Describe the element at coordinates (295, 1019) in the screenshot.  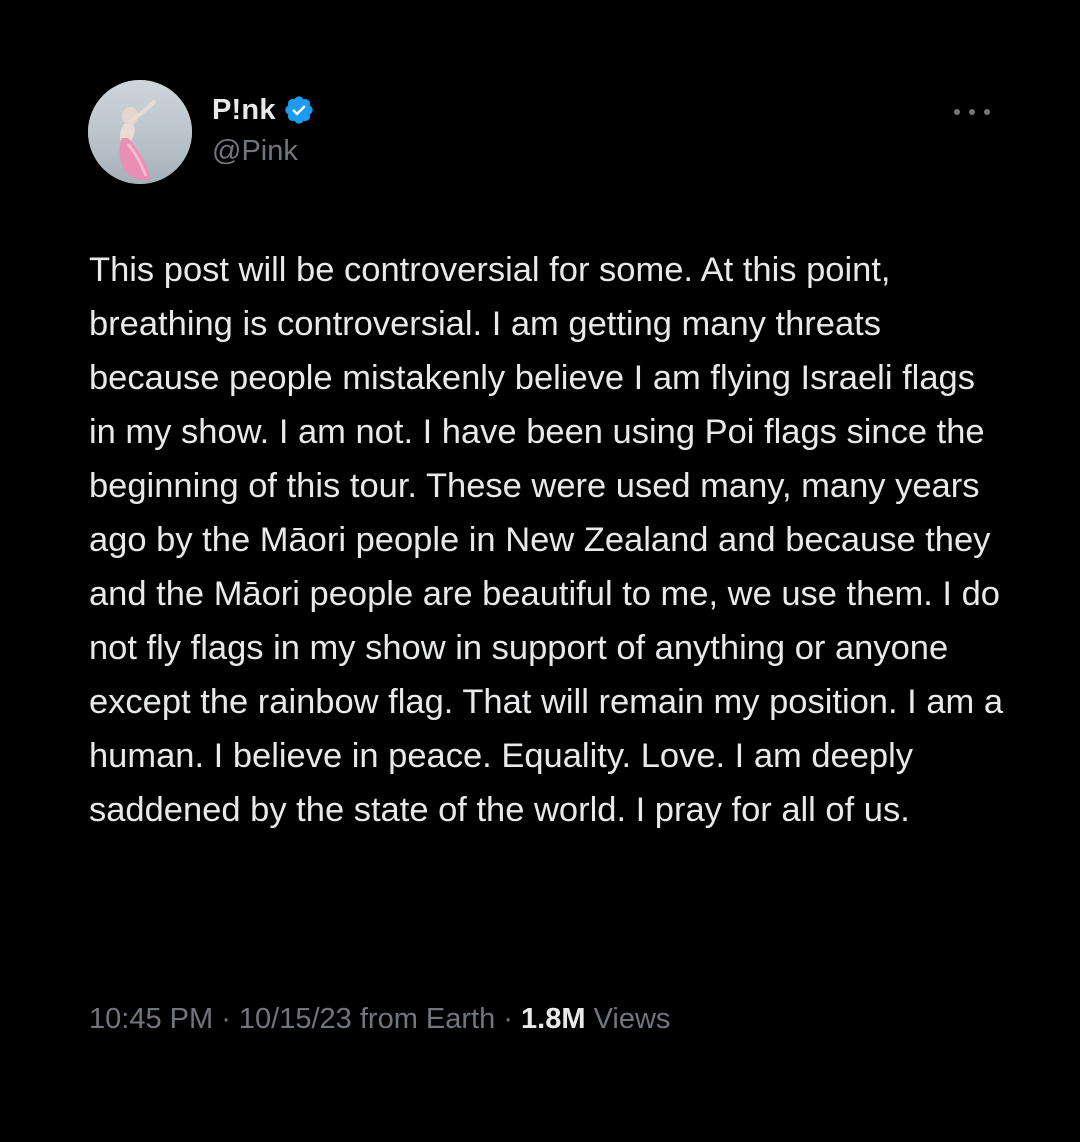
I see `post-date: 10/15/23` at that location.